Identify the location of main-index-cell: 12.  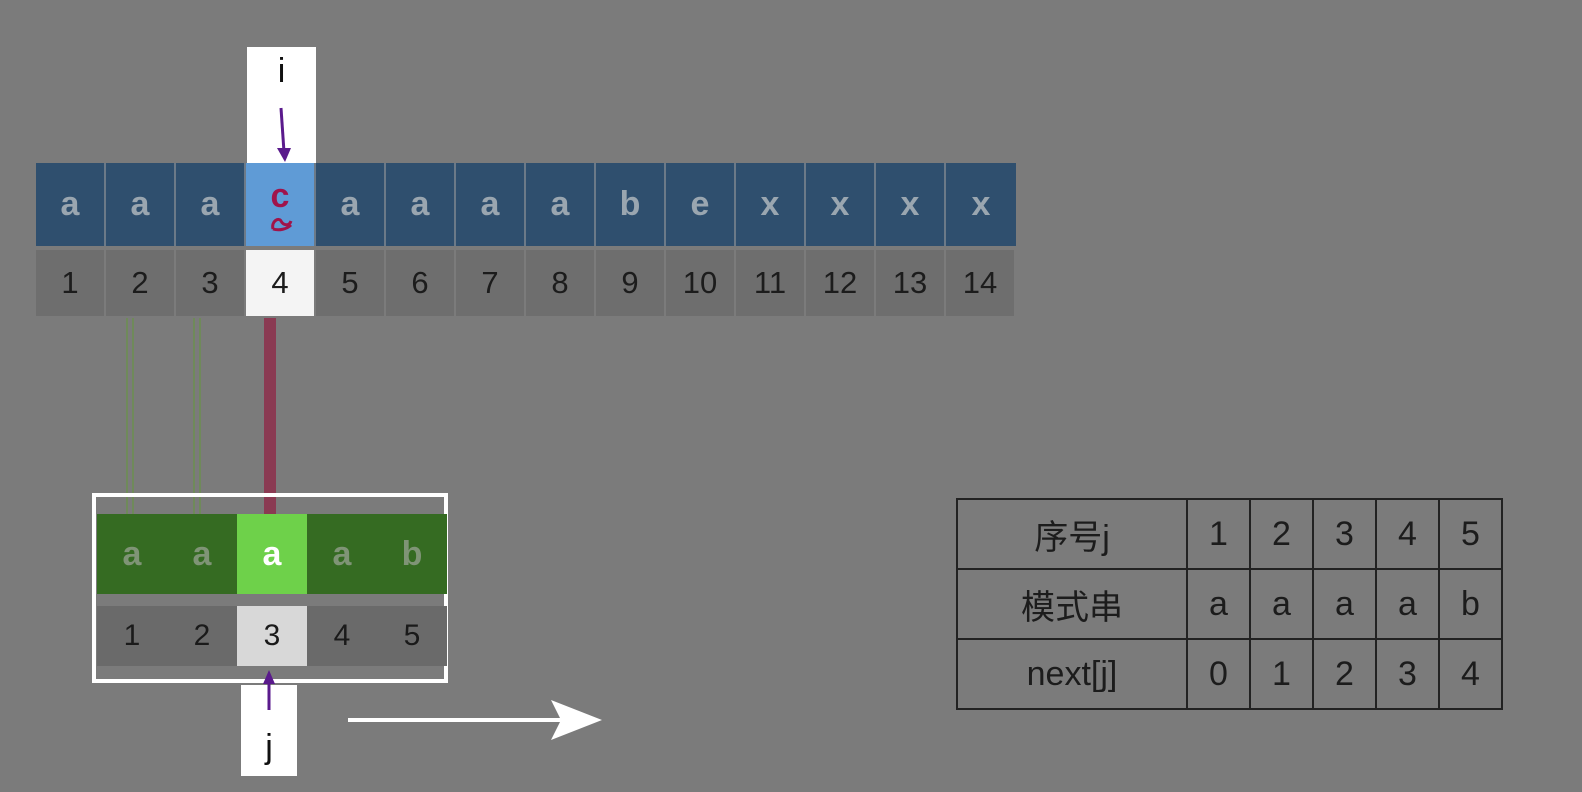
(841, 283).